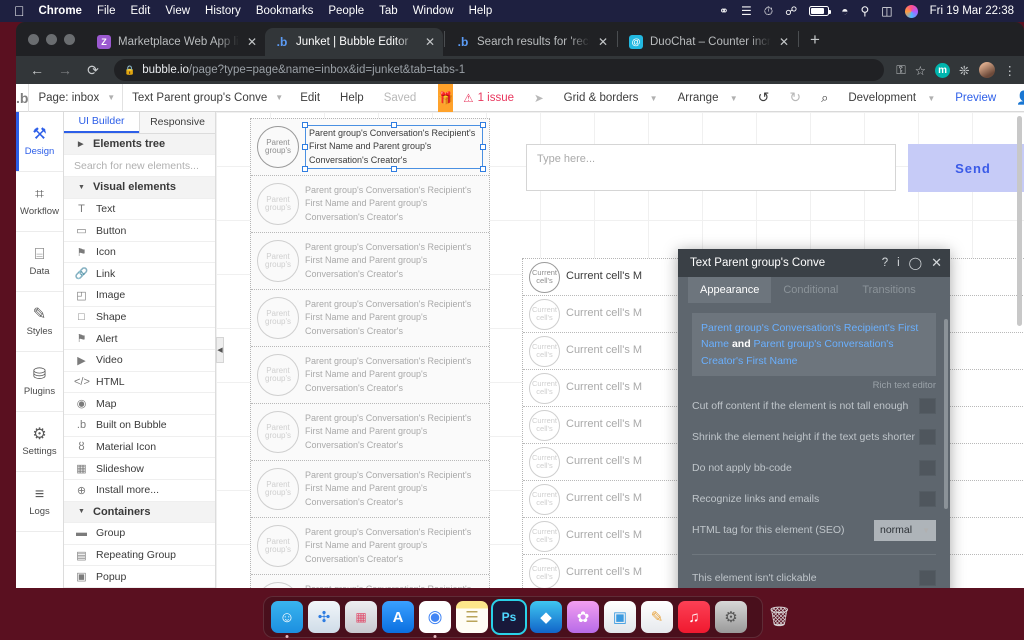 Image resolution: width=1024 pixels, height=640 pixels. What do you see at coordinates (220, 350) in the screenshot?
I see `panel-collapse-handle: ◀` at bounding box center [220, 350].